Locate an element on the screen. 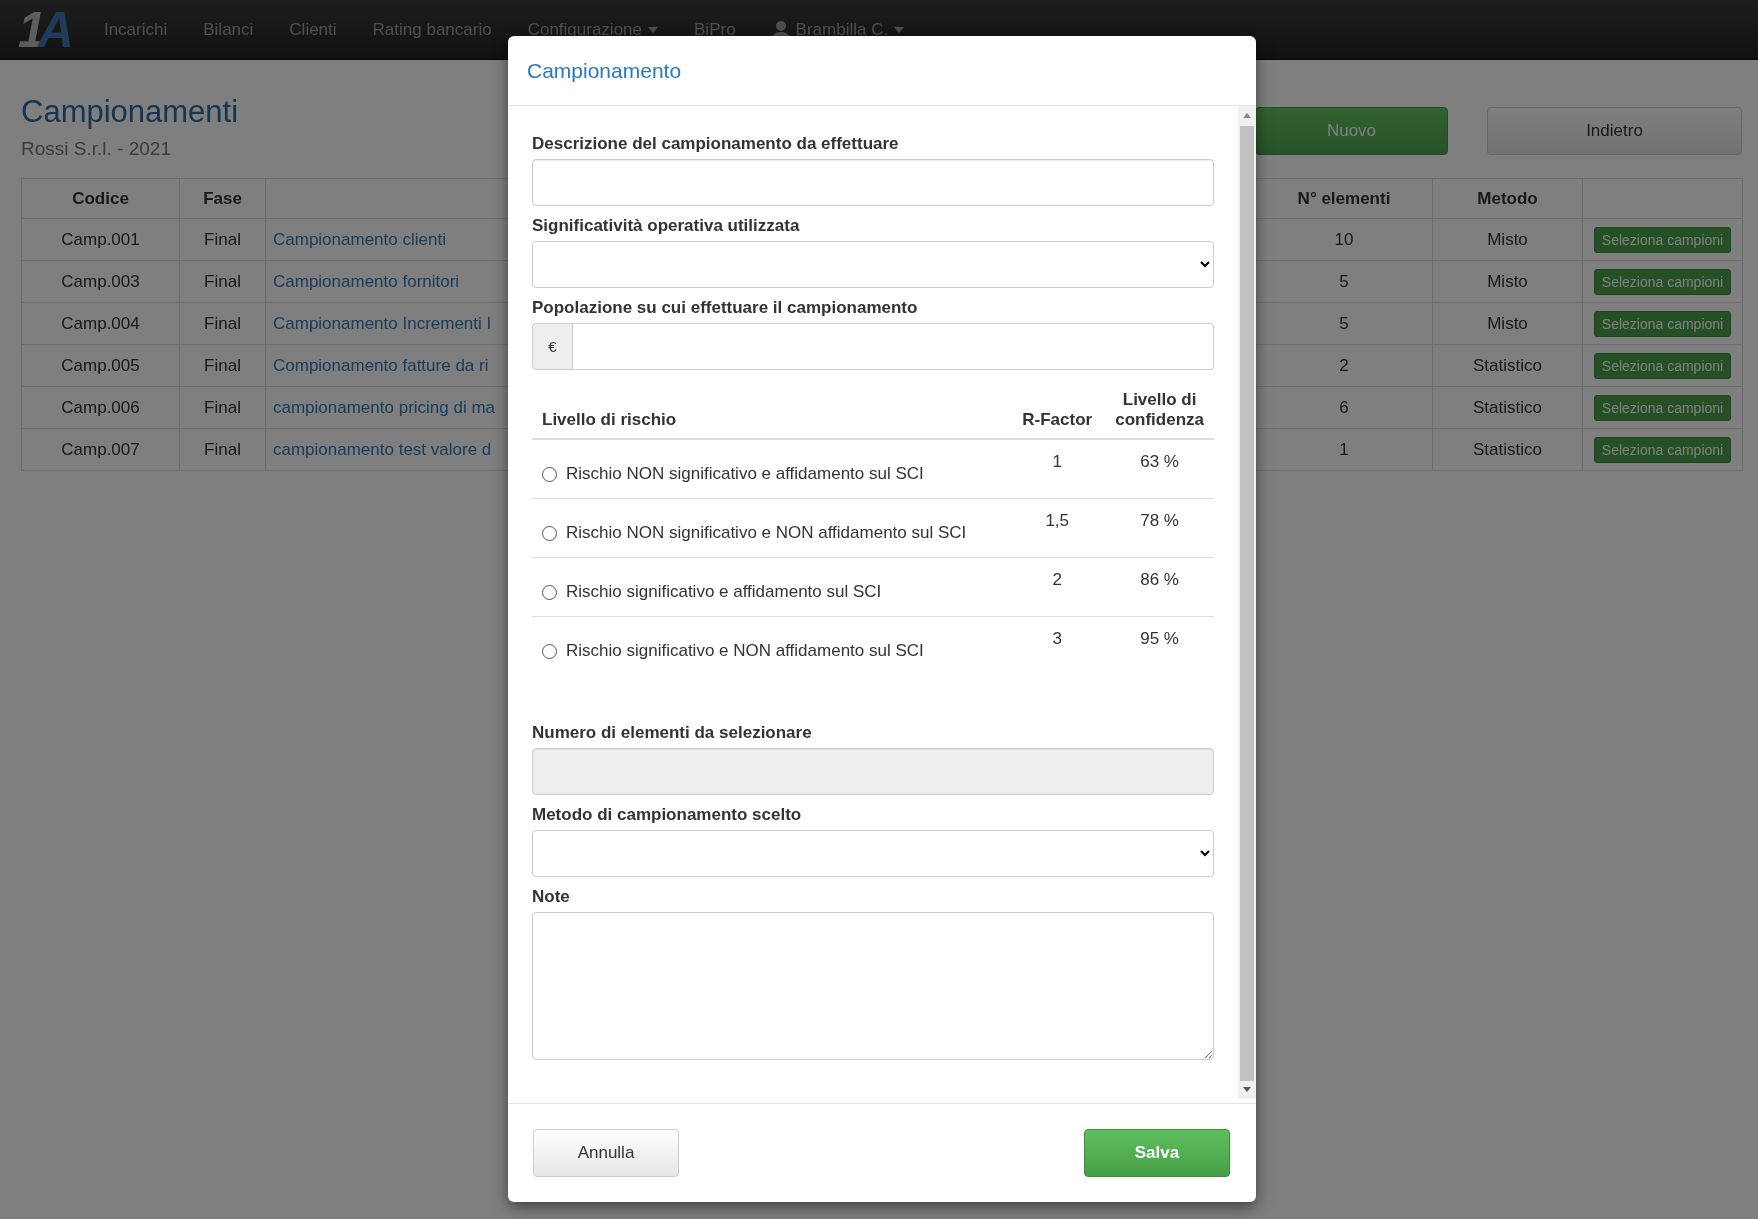 This screenshot has height=1219, width=1758. sample-link: Campionamento Incrementi I is located at coordinates (382, 323).